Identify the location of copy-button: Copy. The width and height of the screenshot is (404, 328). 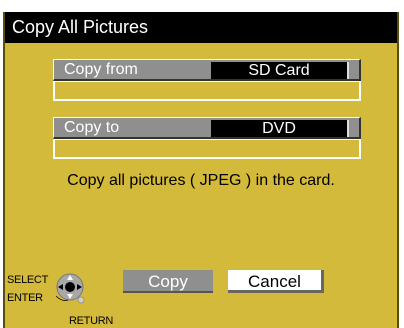
(168, 281).